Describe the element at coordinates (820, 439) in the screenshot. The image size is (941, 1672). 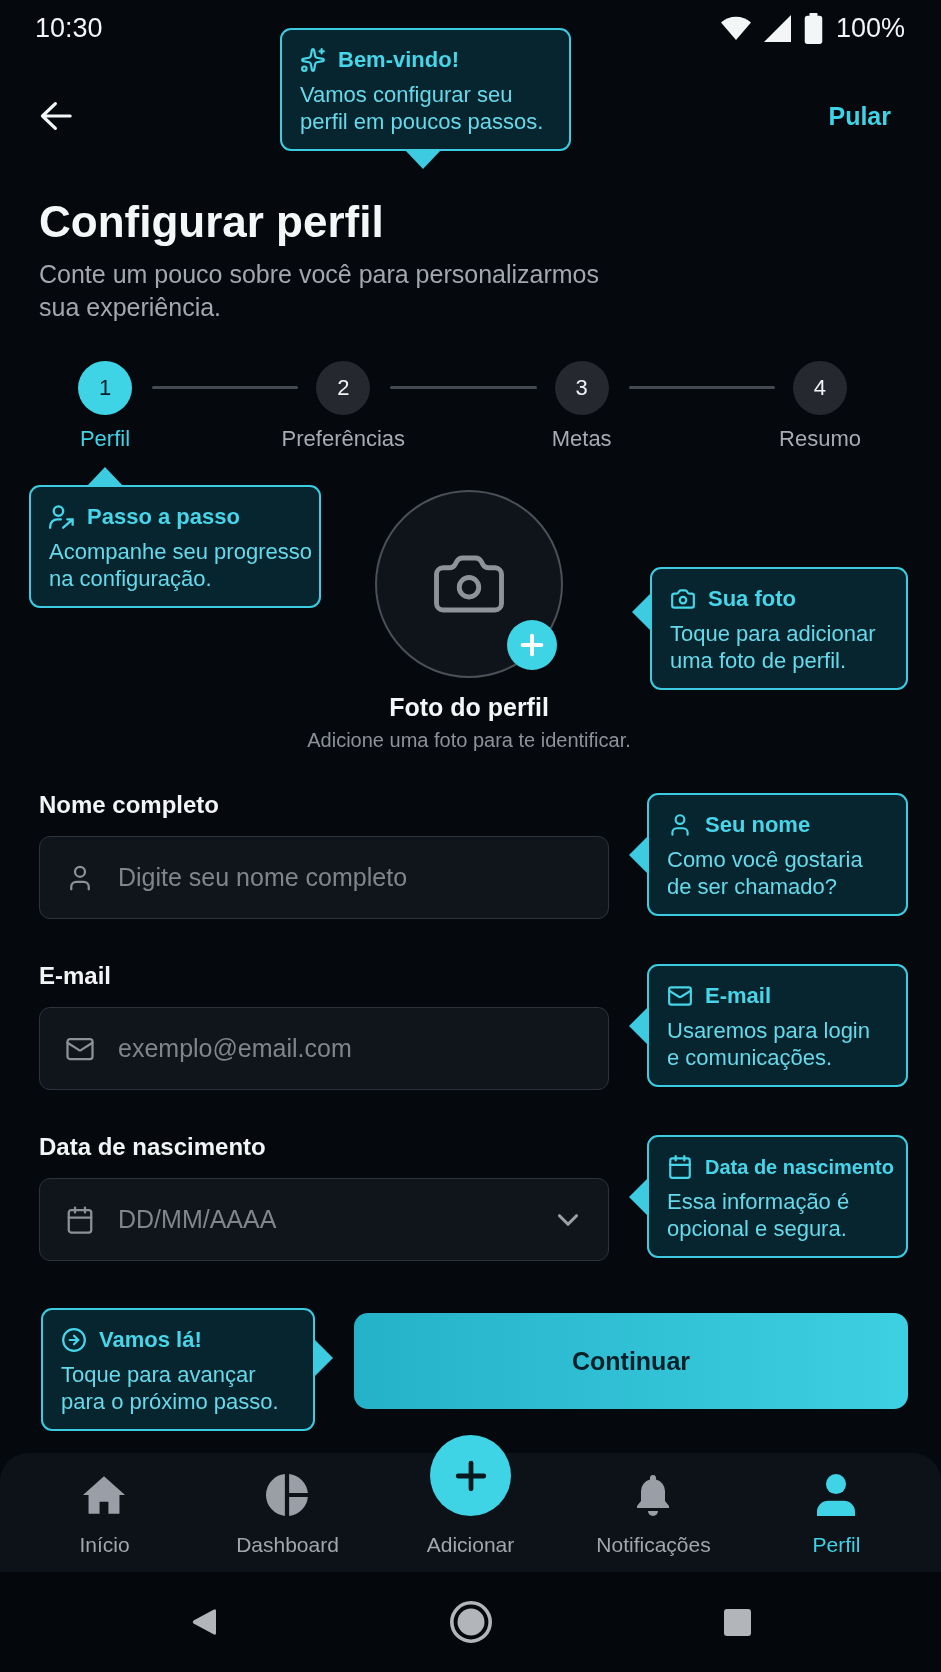
I see `step-label: Resumo` at that location.